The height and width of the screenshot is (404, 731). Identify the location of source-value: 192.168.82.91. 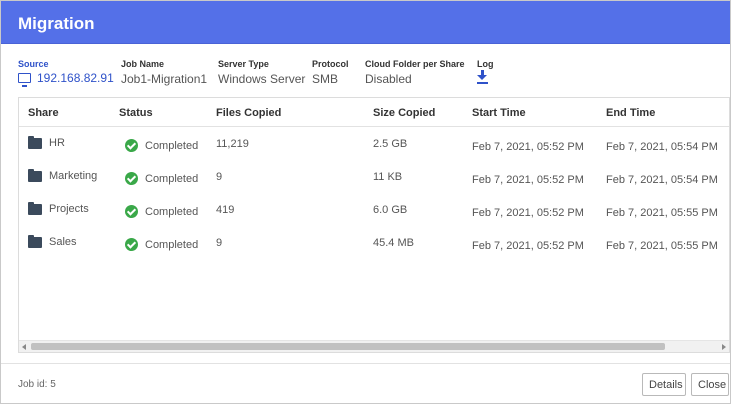
(75, 78).